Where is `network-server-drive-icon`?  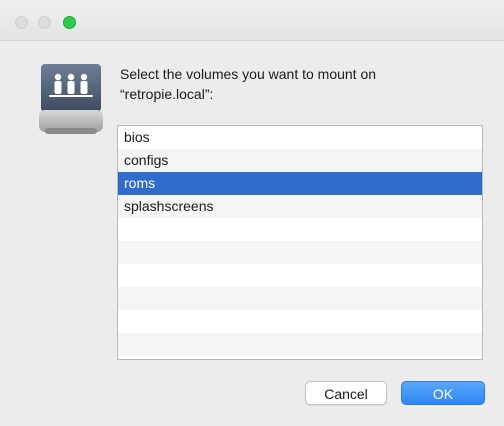
network-server-drive-icon is located at coordinates (71, 99).